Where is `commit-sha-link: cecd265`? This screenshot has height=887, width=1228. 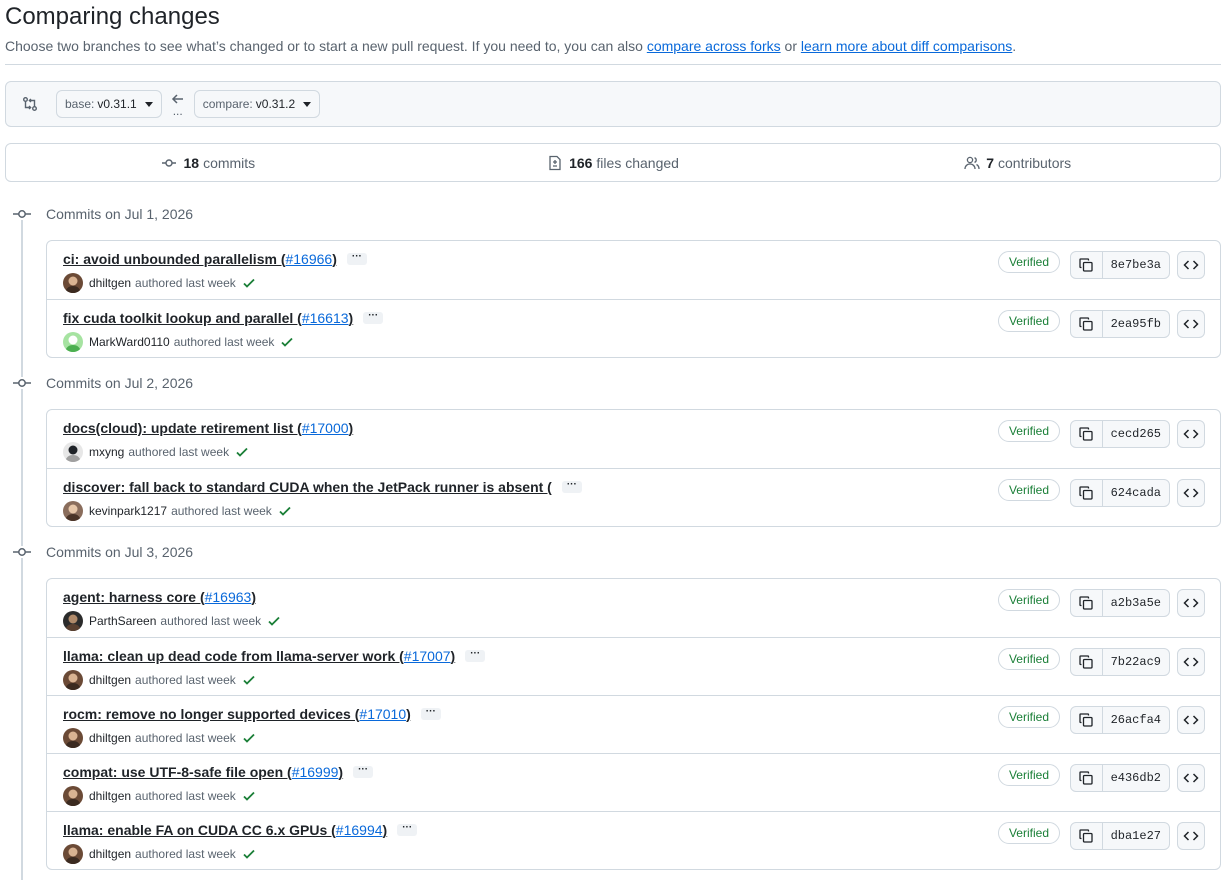 commit-sha-link: cecd265 is located at coordinates (1136, 434).